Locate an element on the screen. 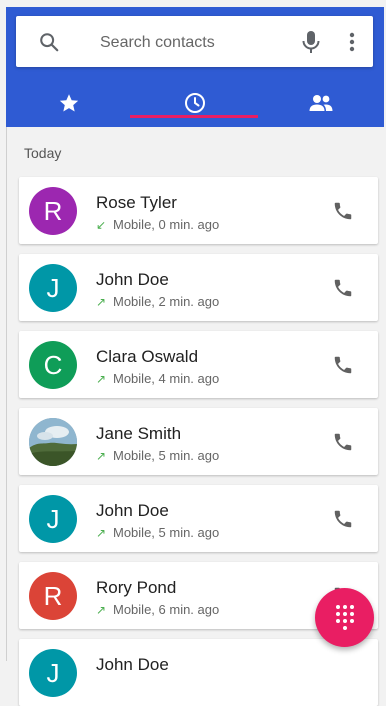 This screenshot has height=706, width=386. avatar: C is located at coordinates (53, 365).